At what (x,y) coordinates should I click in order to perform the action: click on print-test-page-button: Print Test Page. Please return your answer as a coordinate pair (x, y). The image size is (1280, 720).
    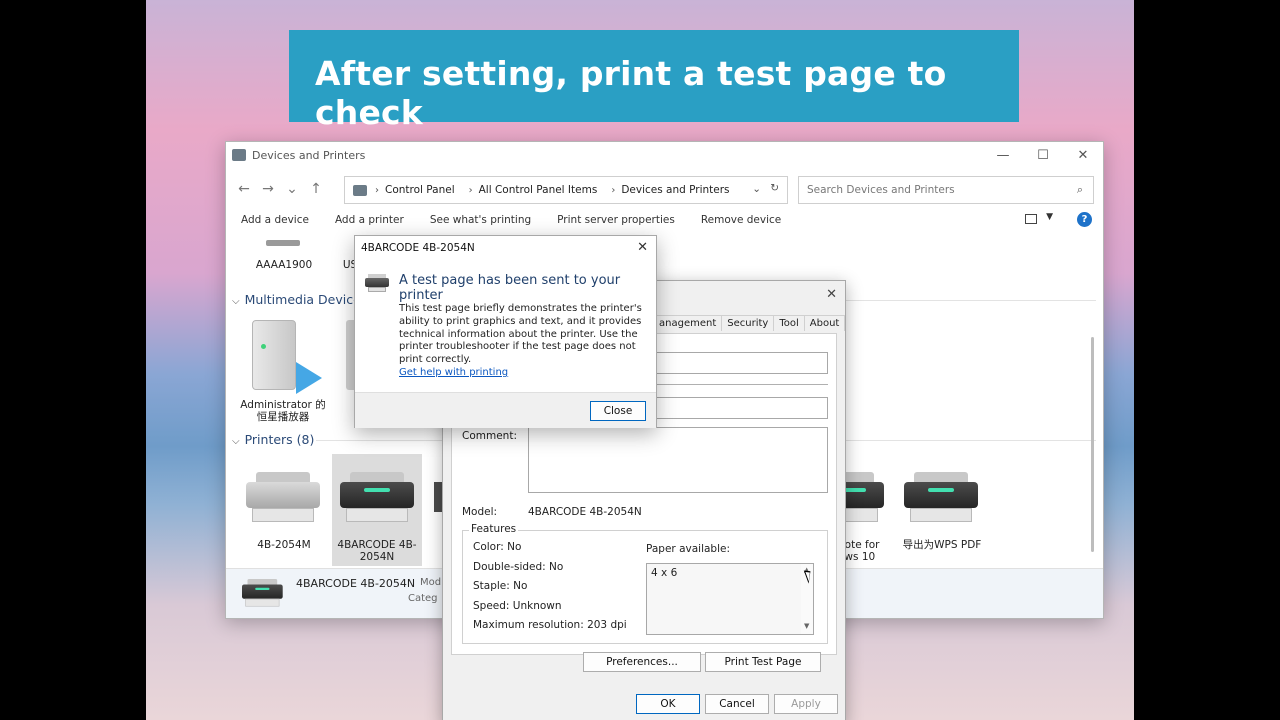
    Looking at the image, I should click on (763, 662).